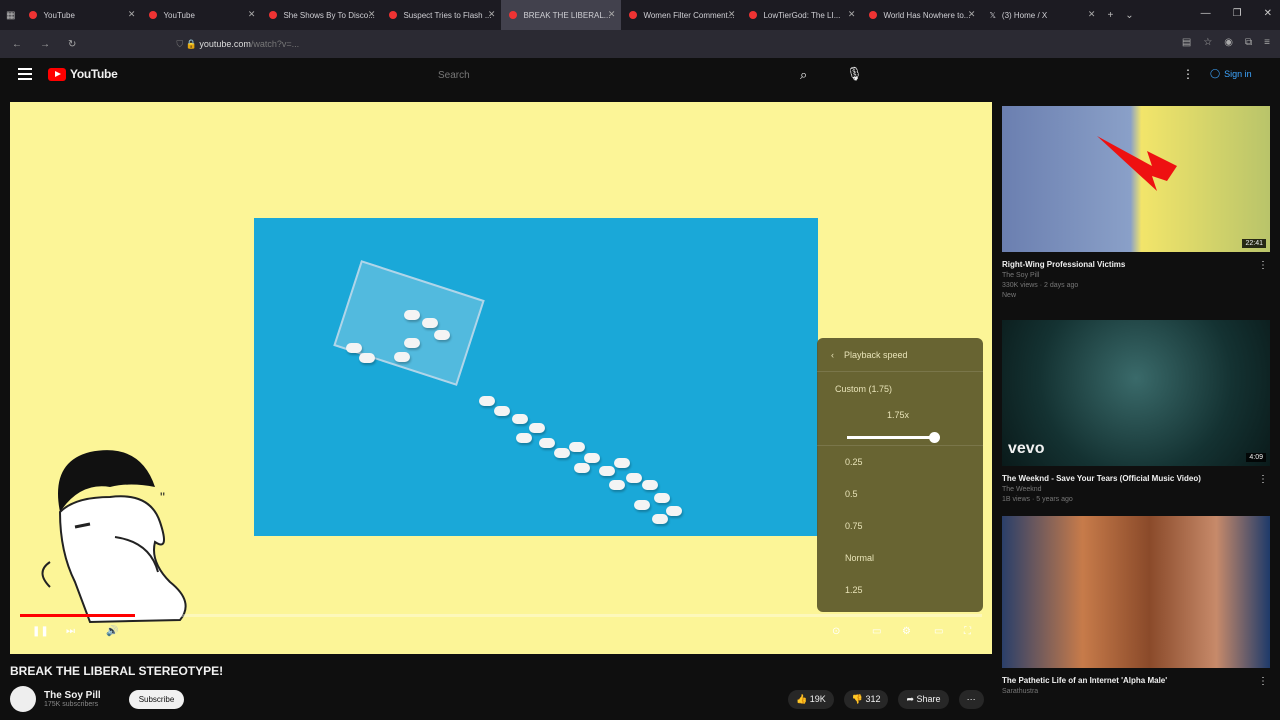  Describe the element at coordinates (72, 695) in the screenshot. I see `channel-name: The Soy Pill` at that location.